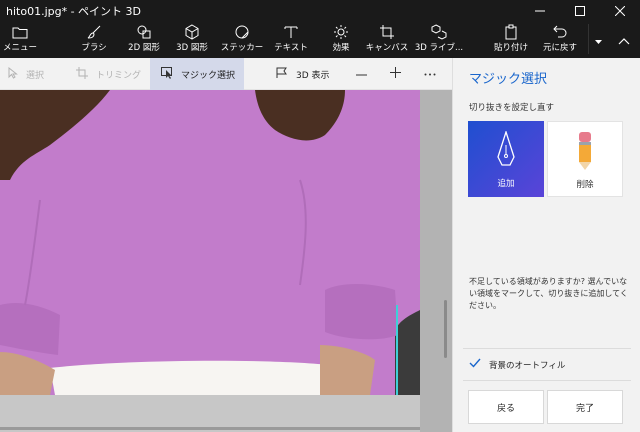 This screenshot has width=640, height=432. Describe the element at coordinates (144, 32) in the screenshot. I see `2d-shapes-icon` at that location.